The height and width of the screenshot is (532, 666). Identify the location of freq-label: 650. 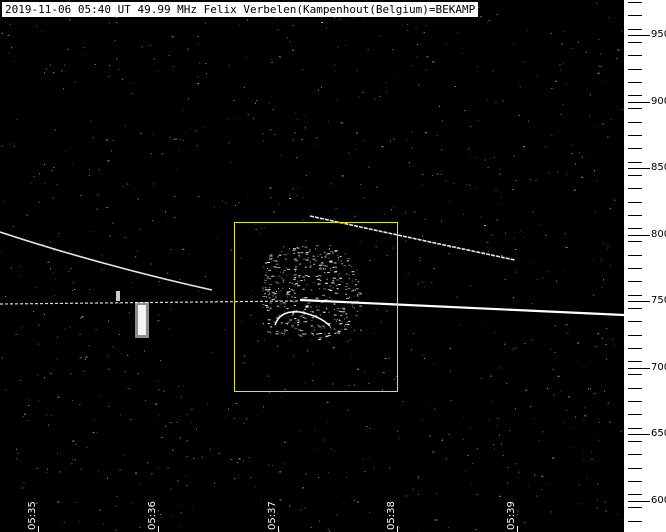
(658, 433).